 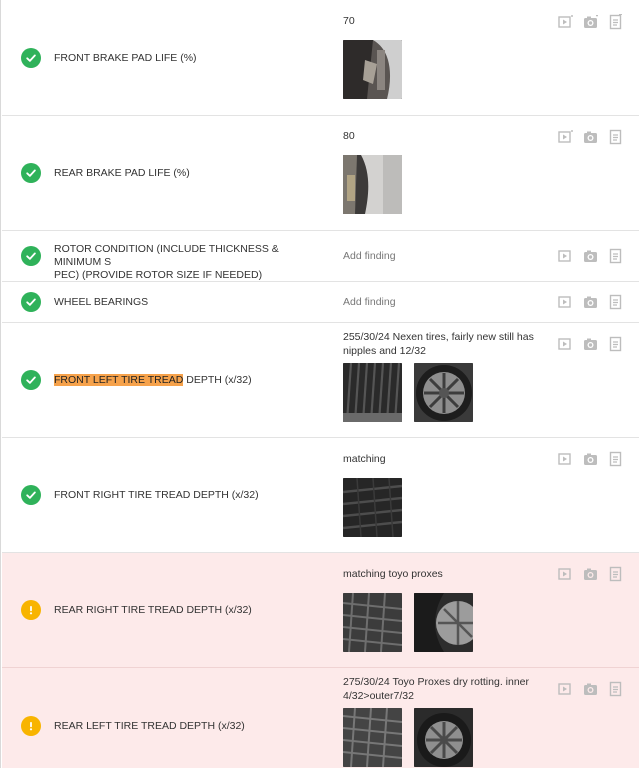 I want to click on item-label: FRONT BRAKE PAD LIFE (%), so click(x=125, y=58).